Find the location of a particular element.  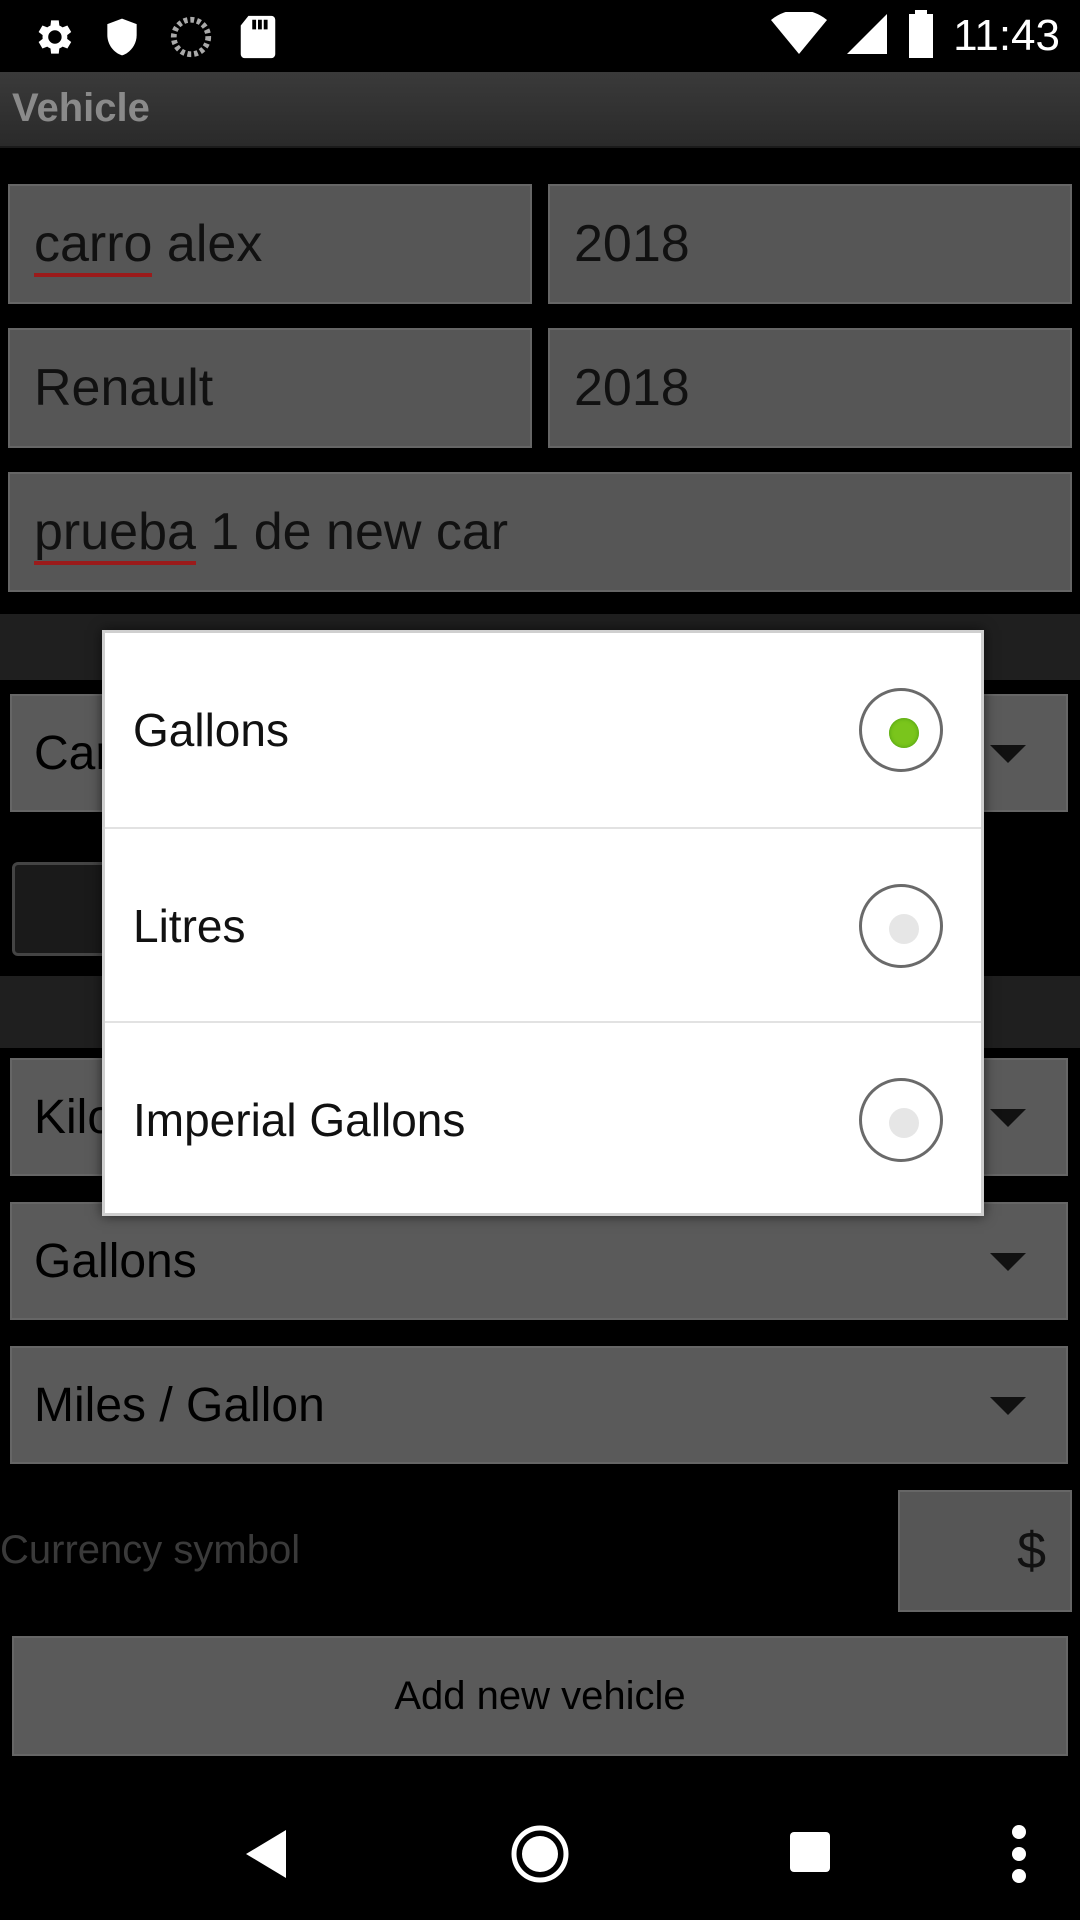

home-icon is located at coordinates (540, 1856).